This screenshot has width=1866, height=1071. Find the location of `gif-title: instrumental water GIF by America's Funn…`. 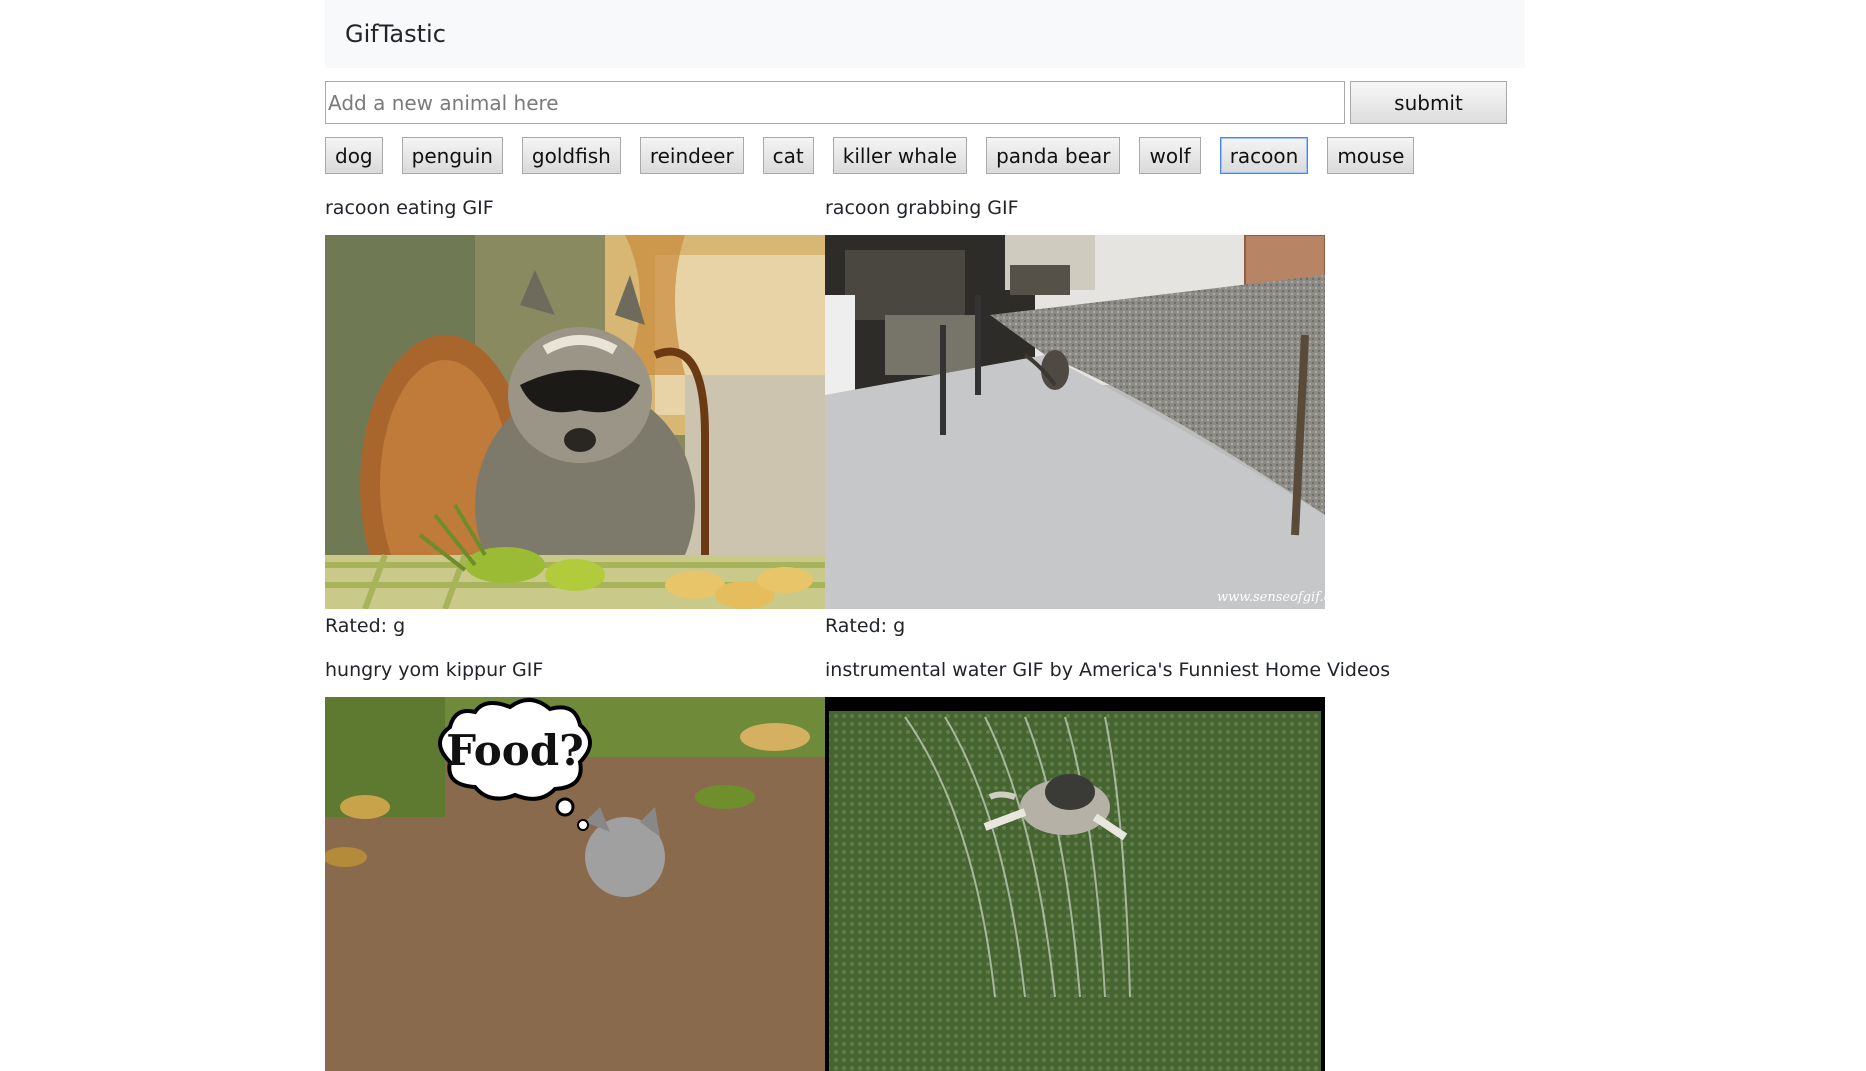

gif-title: instrumental water GIF by America's Funn… is located at coordinates (1108, 670).